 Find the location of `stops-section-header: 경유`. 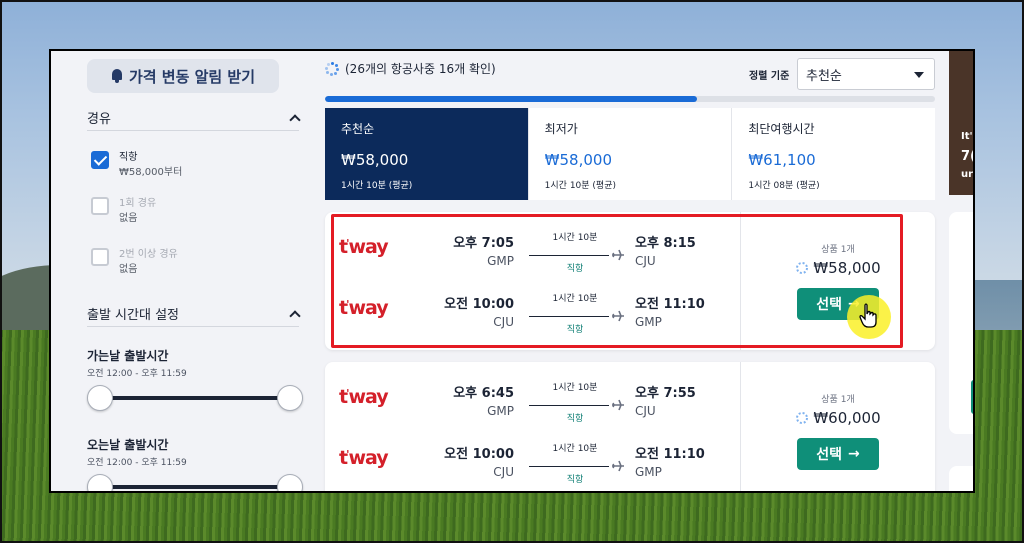

stops-section-header: 경유 is located at coordinates (193, 120).